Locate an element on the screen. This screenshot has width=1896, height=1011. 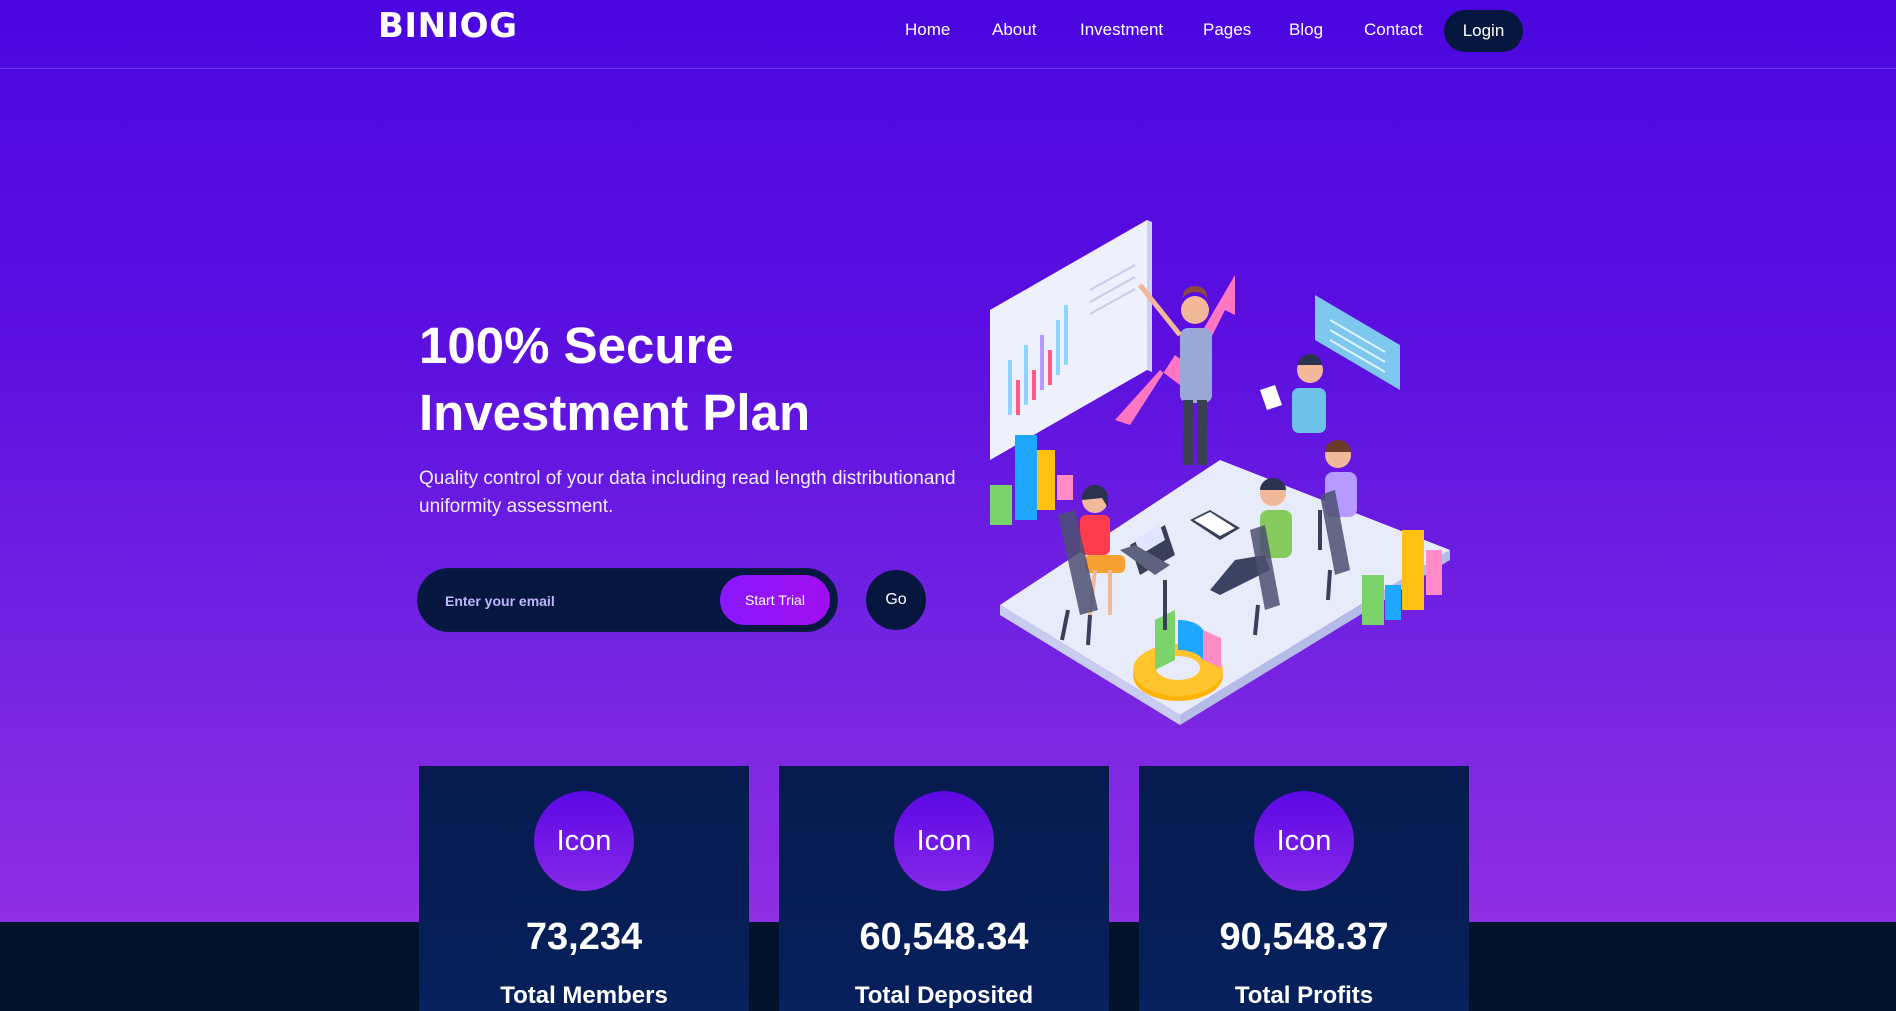
stat-card-members: Icon 73,234 Total Members is located at coordinates (584, 888).